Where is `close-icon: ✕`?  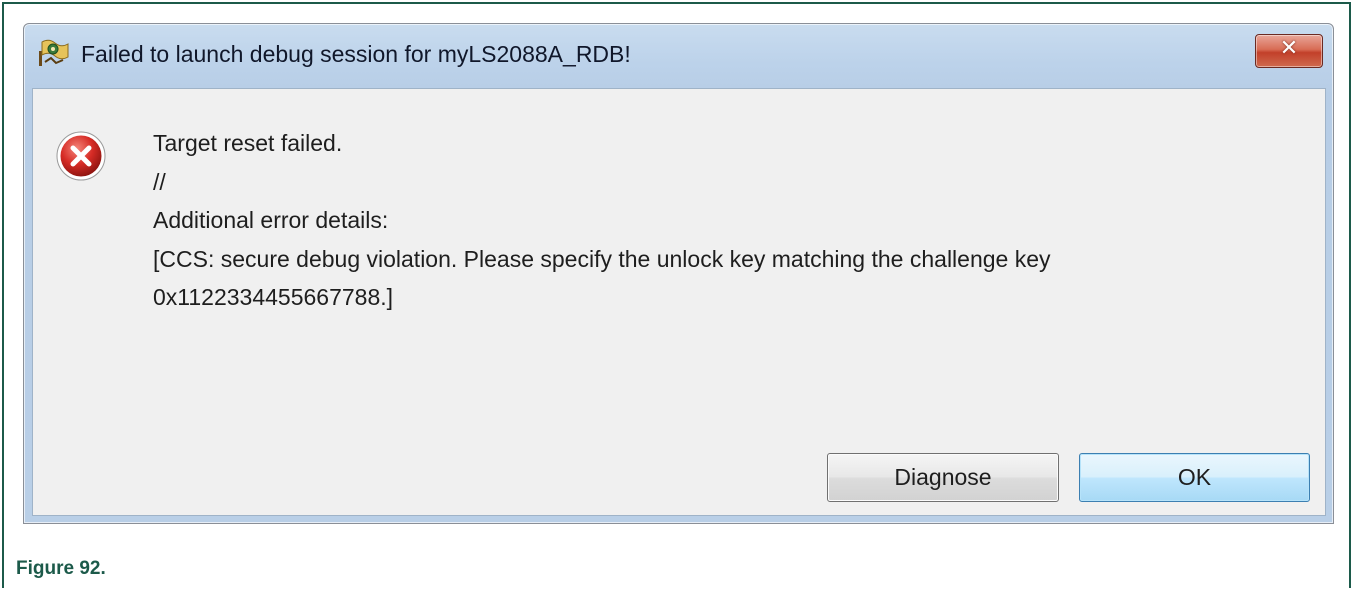
close-icon: ✕ is located at coordinates (1289, 48).